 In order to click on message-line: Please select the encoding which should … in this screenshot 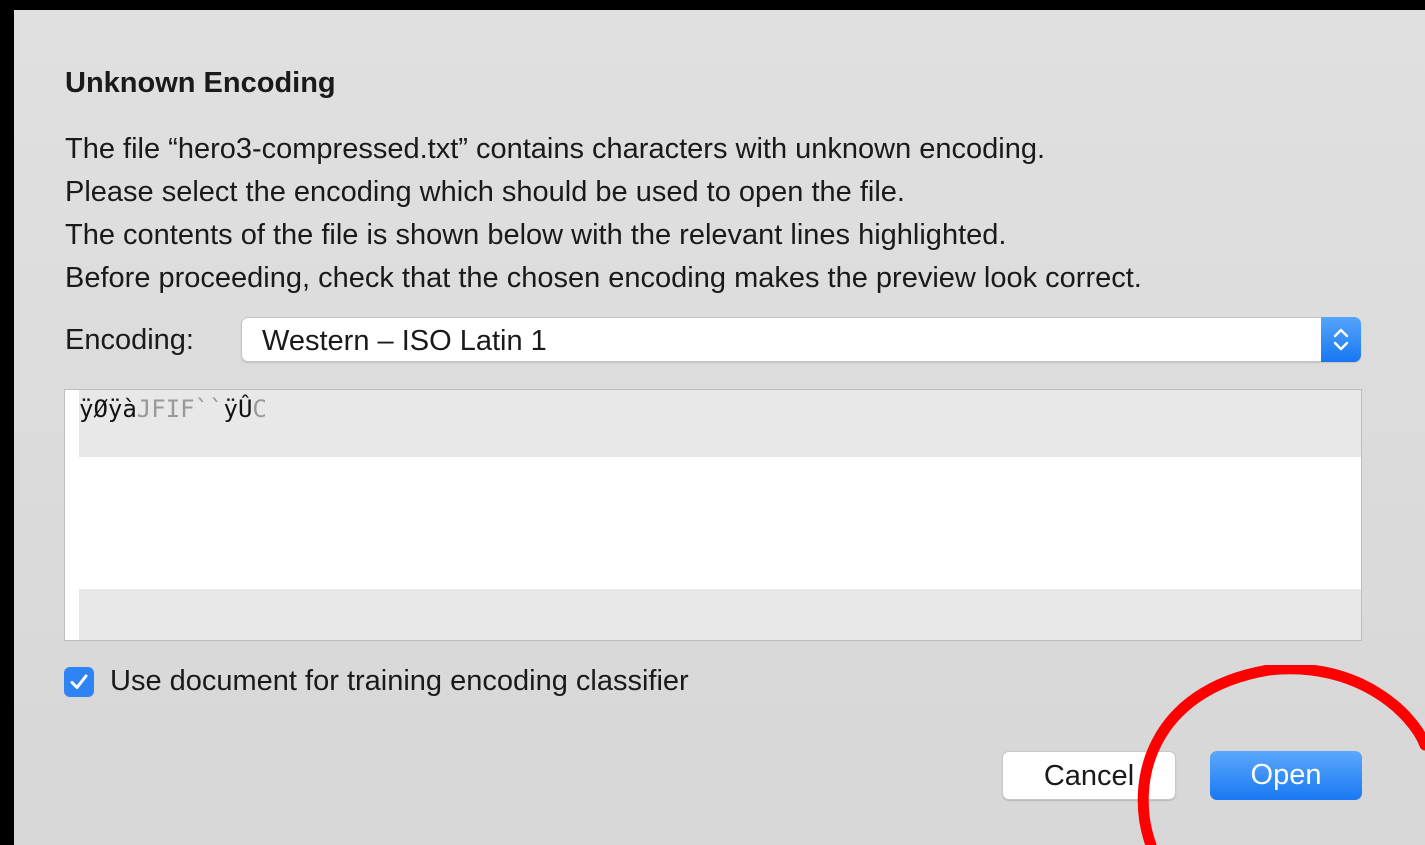, I will do `click(485, 192)`.